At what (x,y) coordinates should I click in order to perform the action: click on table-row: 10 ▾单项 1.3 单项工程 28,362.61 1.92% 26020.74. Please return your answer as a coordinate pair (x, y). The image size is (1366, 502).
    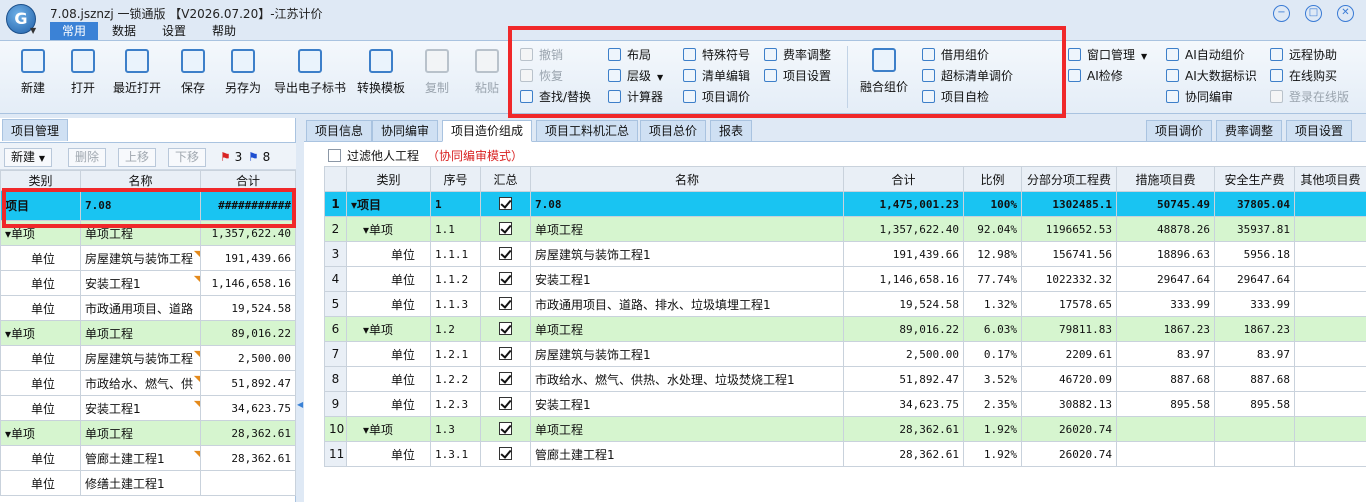
    Looking at the image, I should click on (845, 429).